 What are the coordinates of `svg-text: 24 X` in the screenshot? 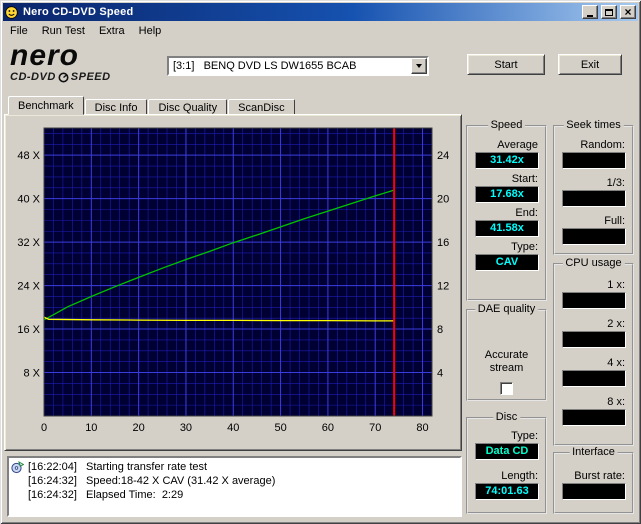 It's located at (28, 287).